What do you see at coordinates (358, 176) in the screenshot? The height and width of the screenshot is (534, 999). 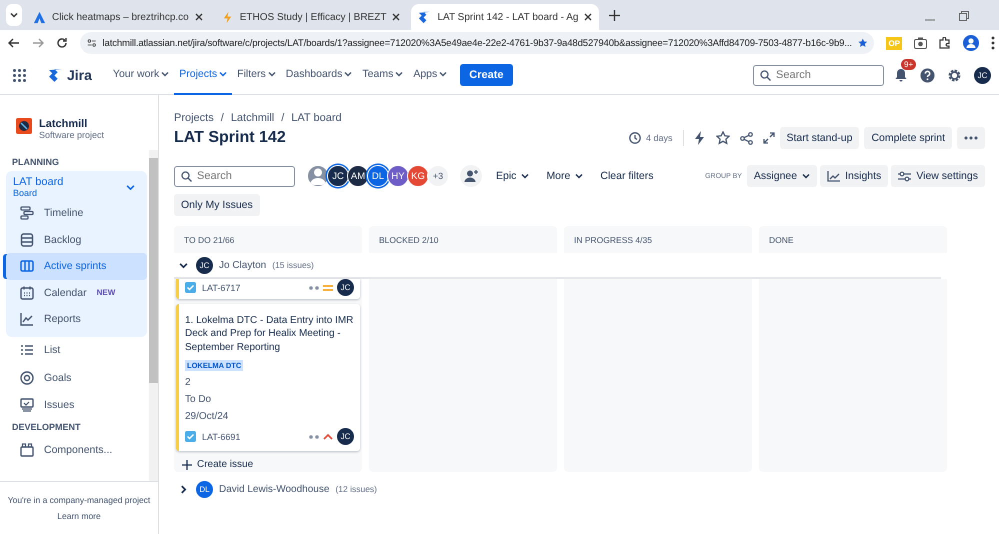 I see `assignee-avatar: AM` at bounding box center [358, 176].